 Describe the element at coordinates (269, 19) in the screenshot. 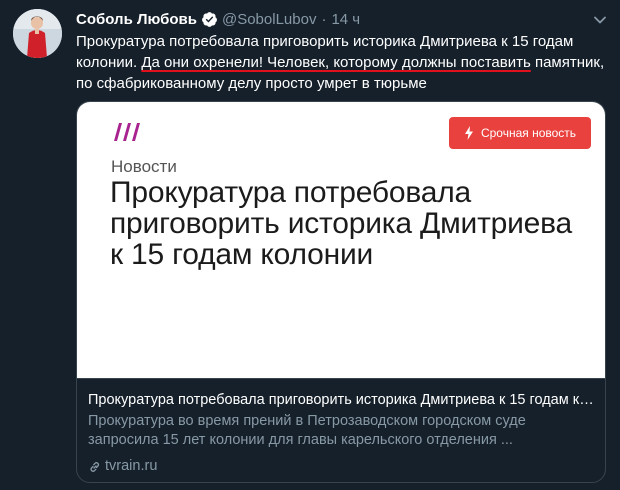

I see `author-handle: @SobolLubov` at that location.